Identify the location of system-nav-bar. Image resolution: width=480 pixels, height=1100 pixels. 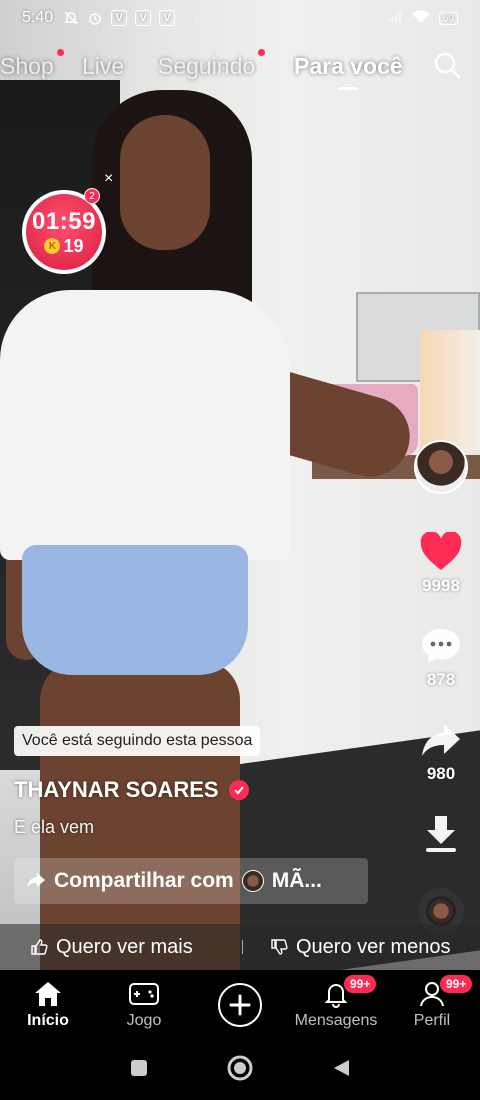
(240, 1070).